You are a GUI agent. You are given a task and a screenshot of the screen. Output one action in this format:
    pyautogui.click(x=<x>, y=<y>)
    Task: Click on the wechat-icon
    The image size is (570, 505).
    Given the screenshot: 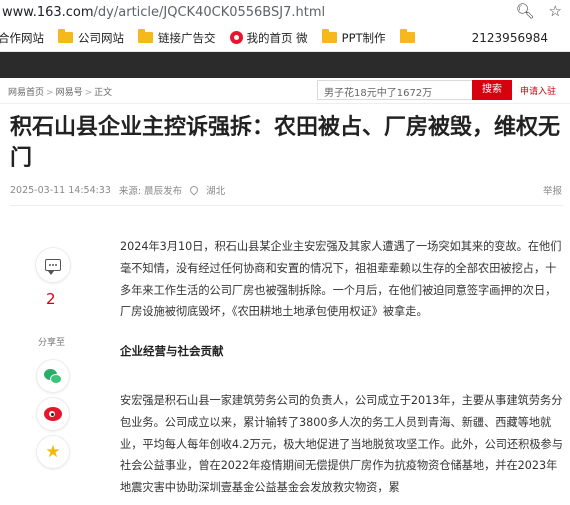 What is the action you would take?
    pyautogui.click(x=53, y=376)
    